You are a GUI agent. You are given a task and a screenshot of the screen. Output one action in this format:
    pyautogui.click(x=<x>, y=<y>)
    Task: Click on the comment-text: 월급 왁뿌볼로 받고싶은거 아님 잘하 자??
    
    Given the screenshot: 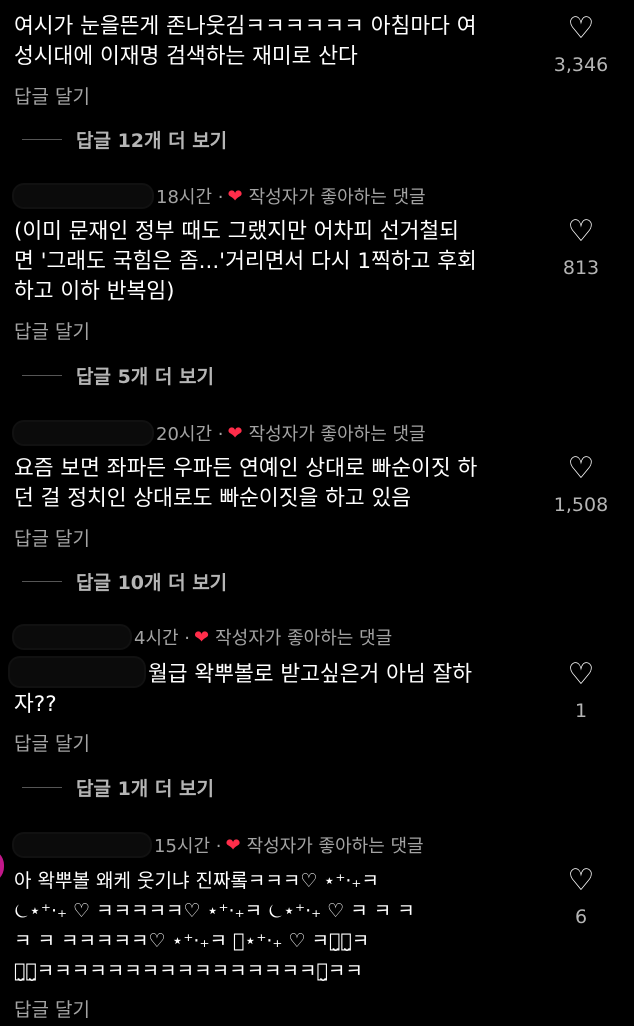 What is the action you would take?
    pyautogui.click(x=243, y=689)
    